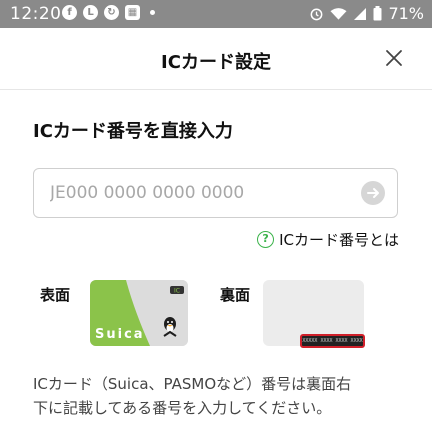  What do you see at coordinates (216, 14) in the screenshot?
I see `status-bar: 12:20 f L ↻ ▦ 71%` at bounding box center [216, 14].